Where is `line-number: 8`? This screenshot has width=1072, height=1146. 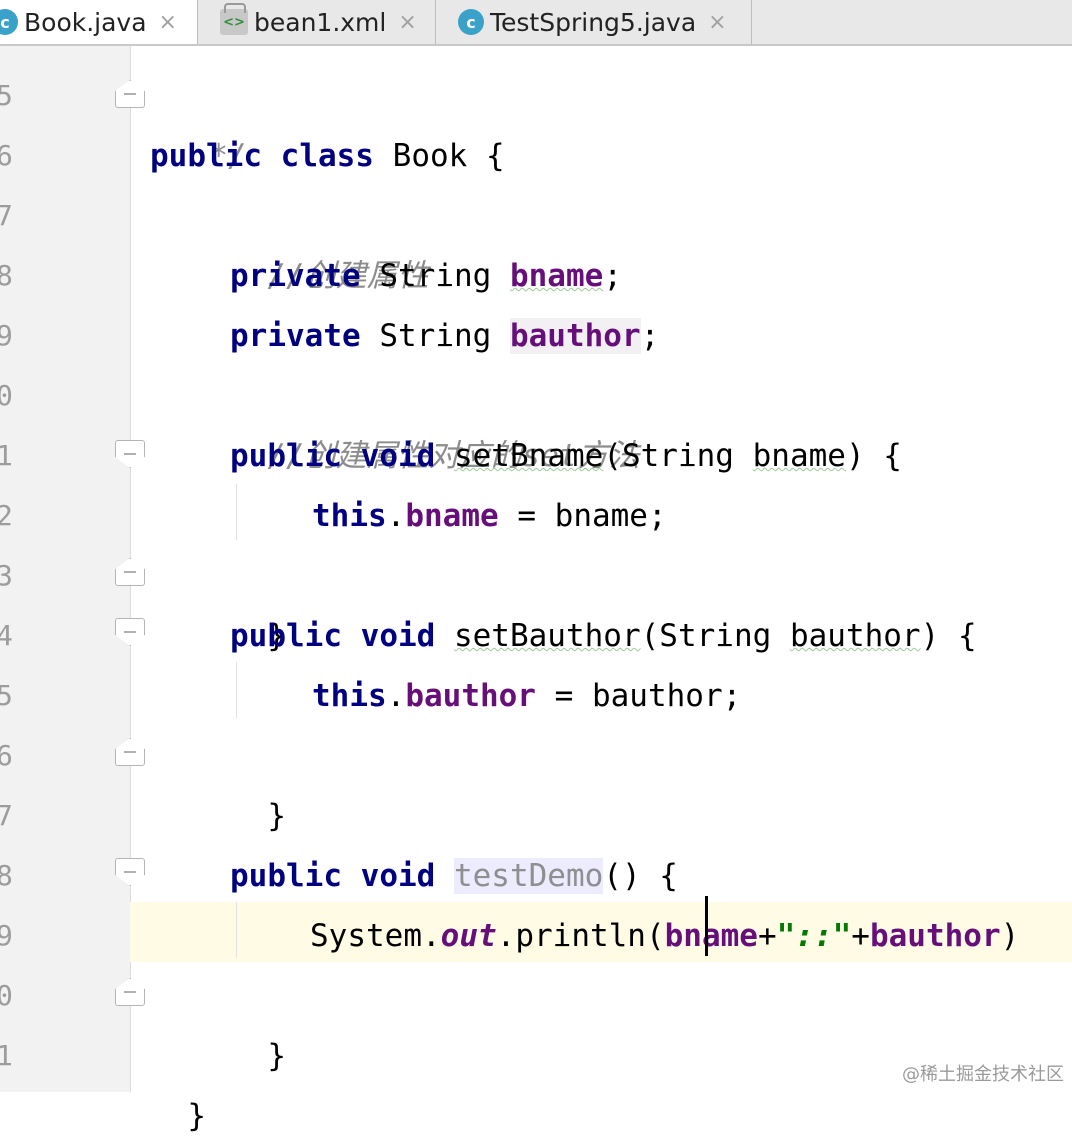 line-number: 8 is located at coordinates (6, 275).